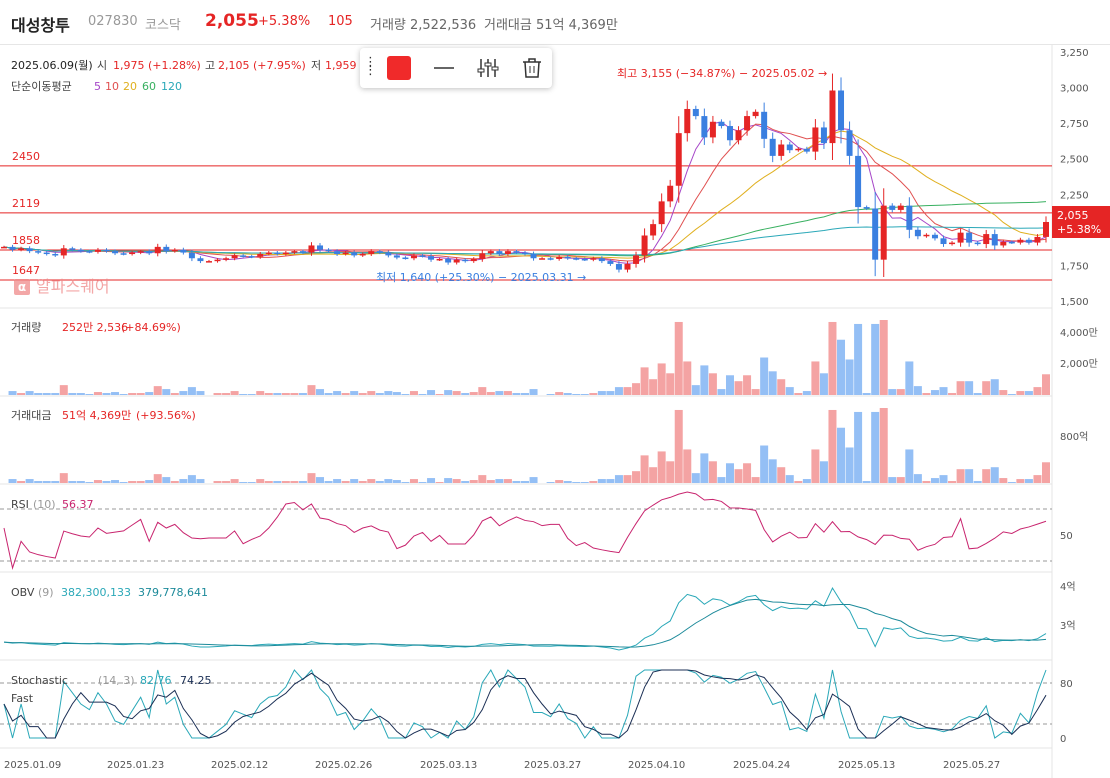  I want to click on price-tick: 3,000, so click(1074, 89).